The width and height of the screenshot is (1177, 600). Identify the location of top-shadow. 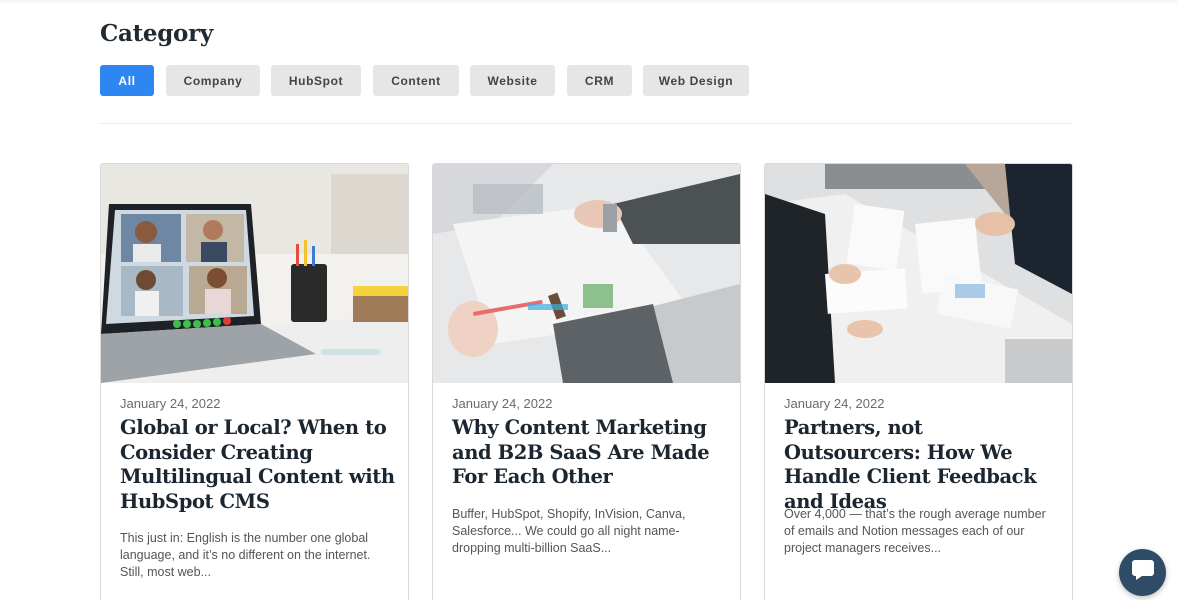
(588, 2).